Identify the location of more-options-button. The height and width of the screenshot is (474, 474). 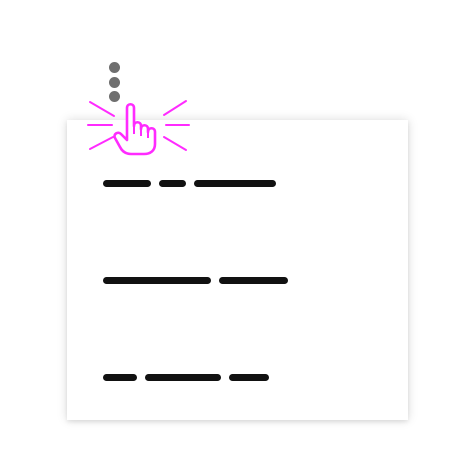
(114, 82).